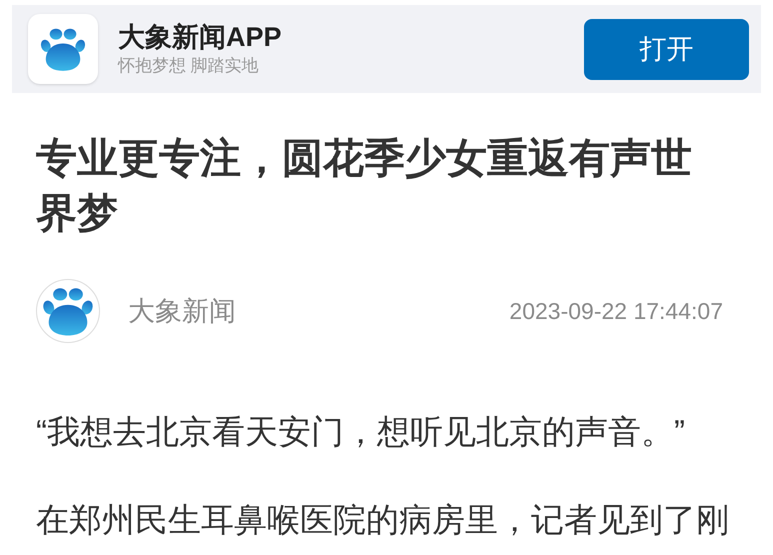  I want to click on app-slogan: 怀抱梦想 脚踏实地, so click(189, 66).